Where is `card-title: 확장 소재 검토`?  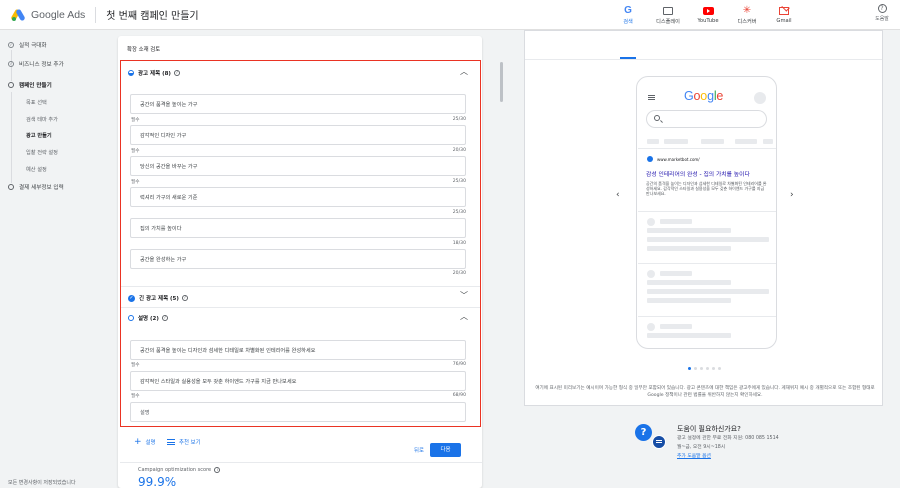 card-title: 확장 소재 검토 is located at coordinates (144, 50).